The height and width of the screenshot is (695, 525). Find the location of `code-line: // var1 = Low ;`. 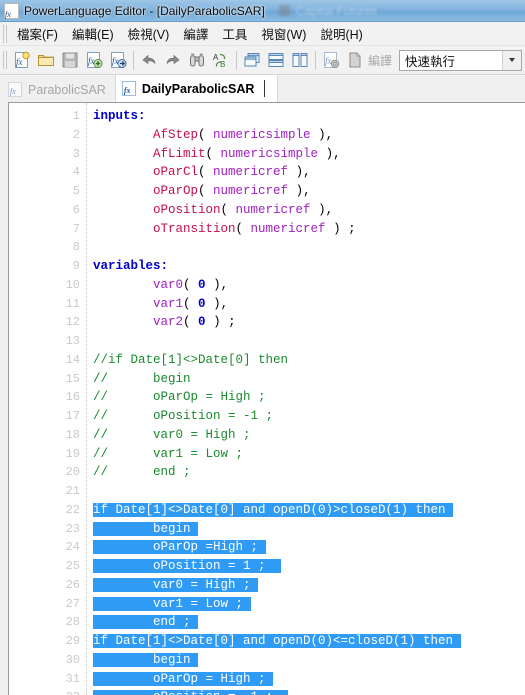

code-line: // var1 = Low ; is located at coordinates (309, 454).